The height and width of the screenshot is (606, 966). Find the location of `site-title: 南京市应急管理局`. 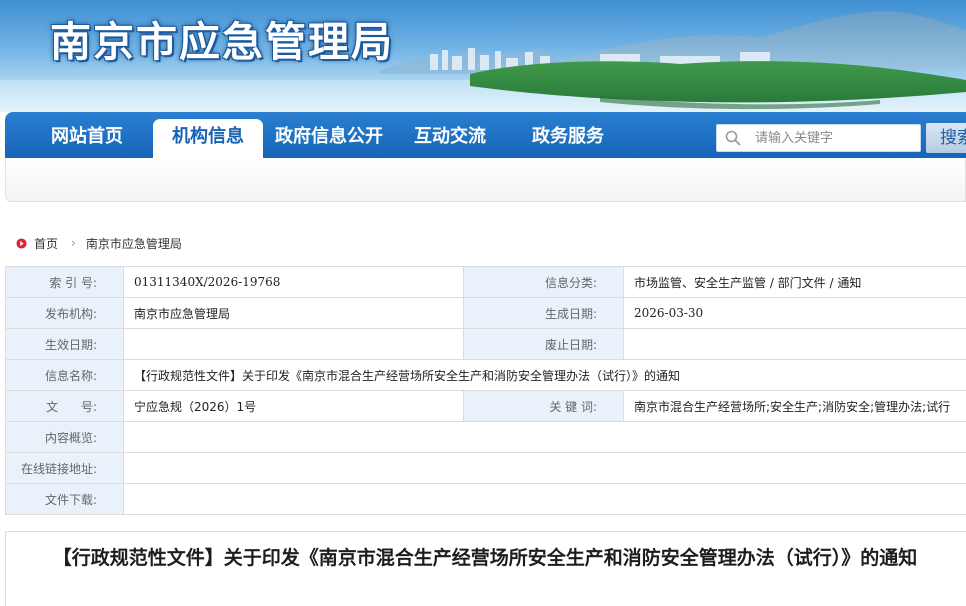

site-title: 南京市应急管理局 is located at coordinates (222, 38).